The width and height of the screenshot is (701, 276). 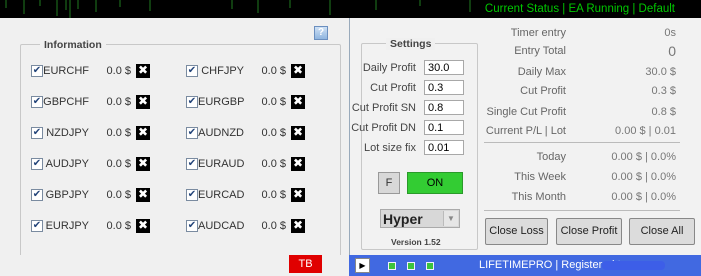 What do you see at coordinates (526, 112) in the screenshot?
I see `stat-label: Single Cut Profit` at bounding box center [526, 112].